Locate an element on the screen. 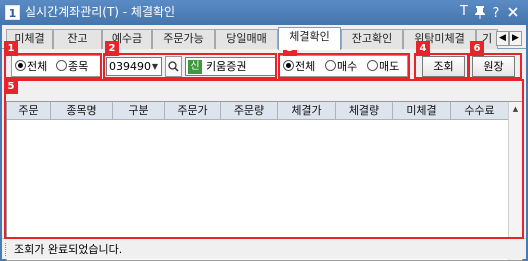  app-icon: 1 is located at coordinates (12, 12).